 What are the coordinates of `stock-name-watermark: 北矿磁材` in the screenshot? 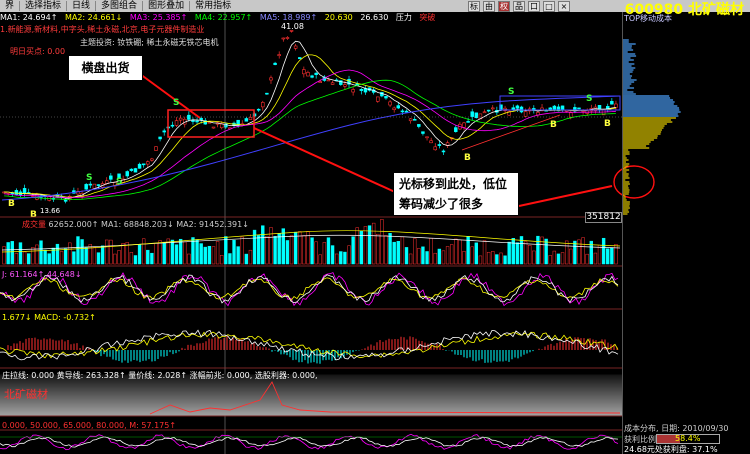 It's located at (26, 394).